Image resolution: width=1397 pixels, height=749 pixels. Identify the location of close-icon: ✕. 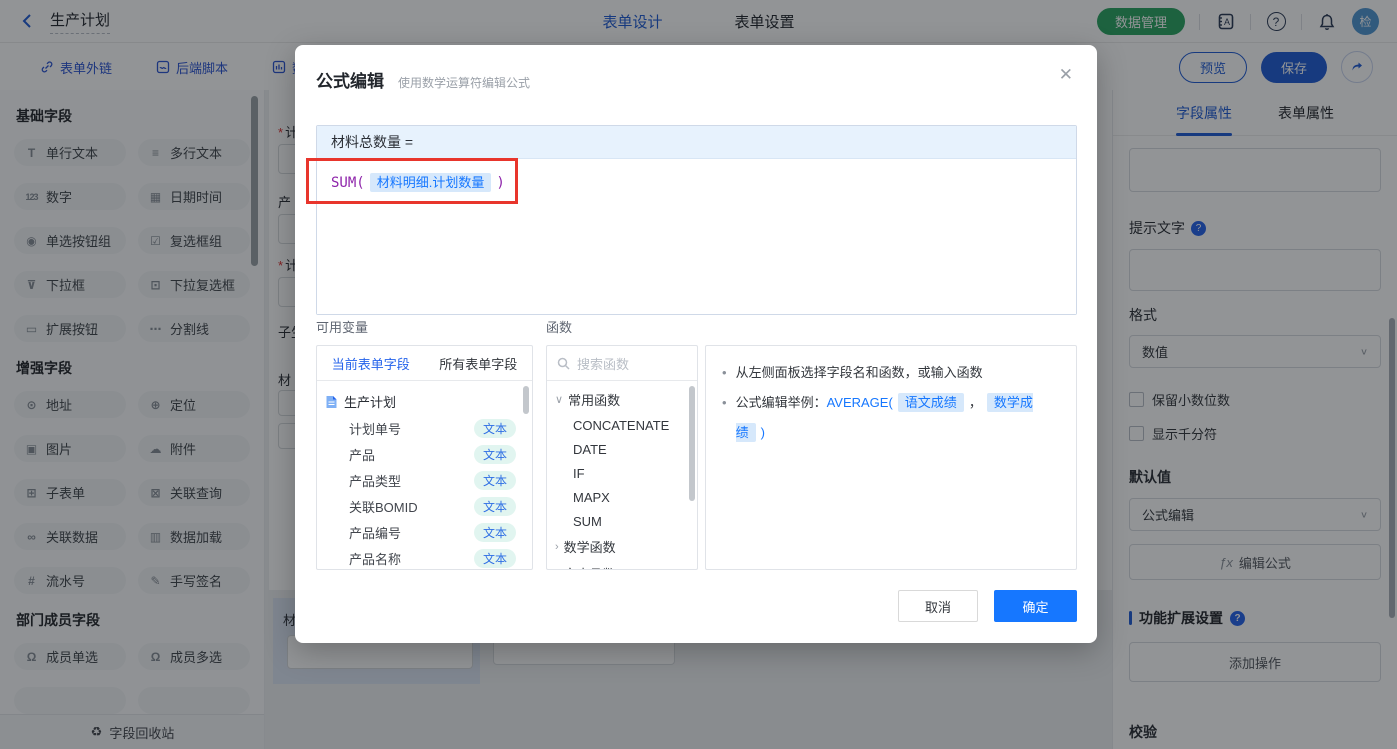
(1066, 75).